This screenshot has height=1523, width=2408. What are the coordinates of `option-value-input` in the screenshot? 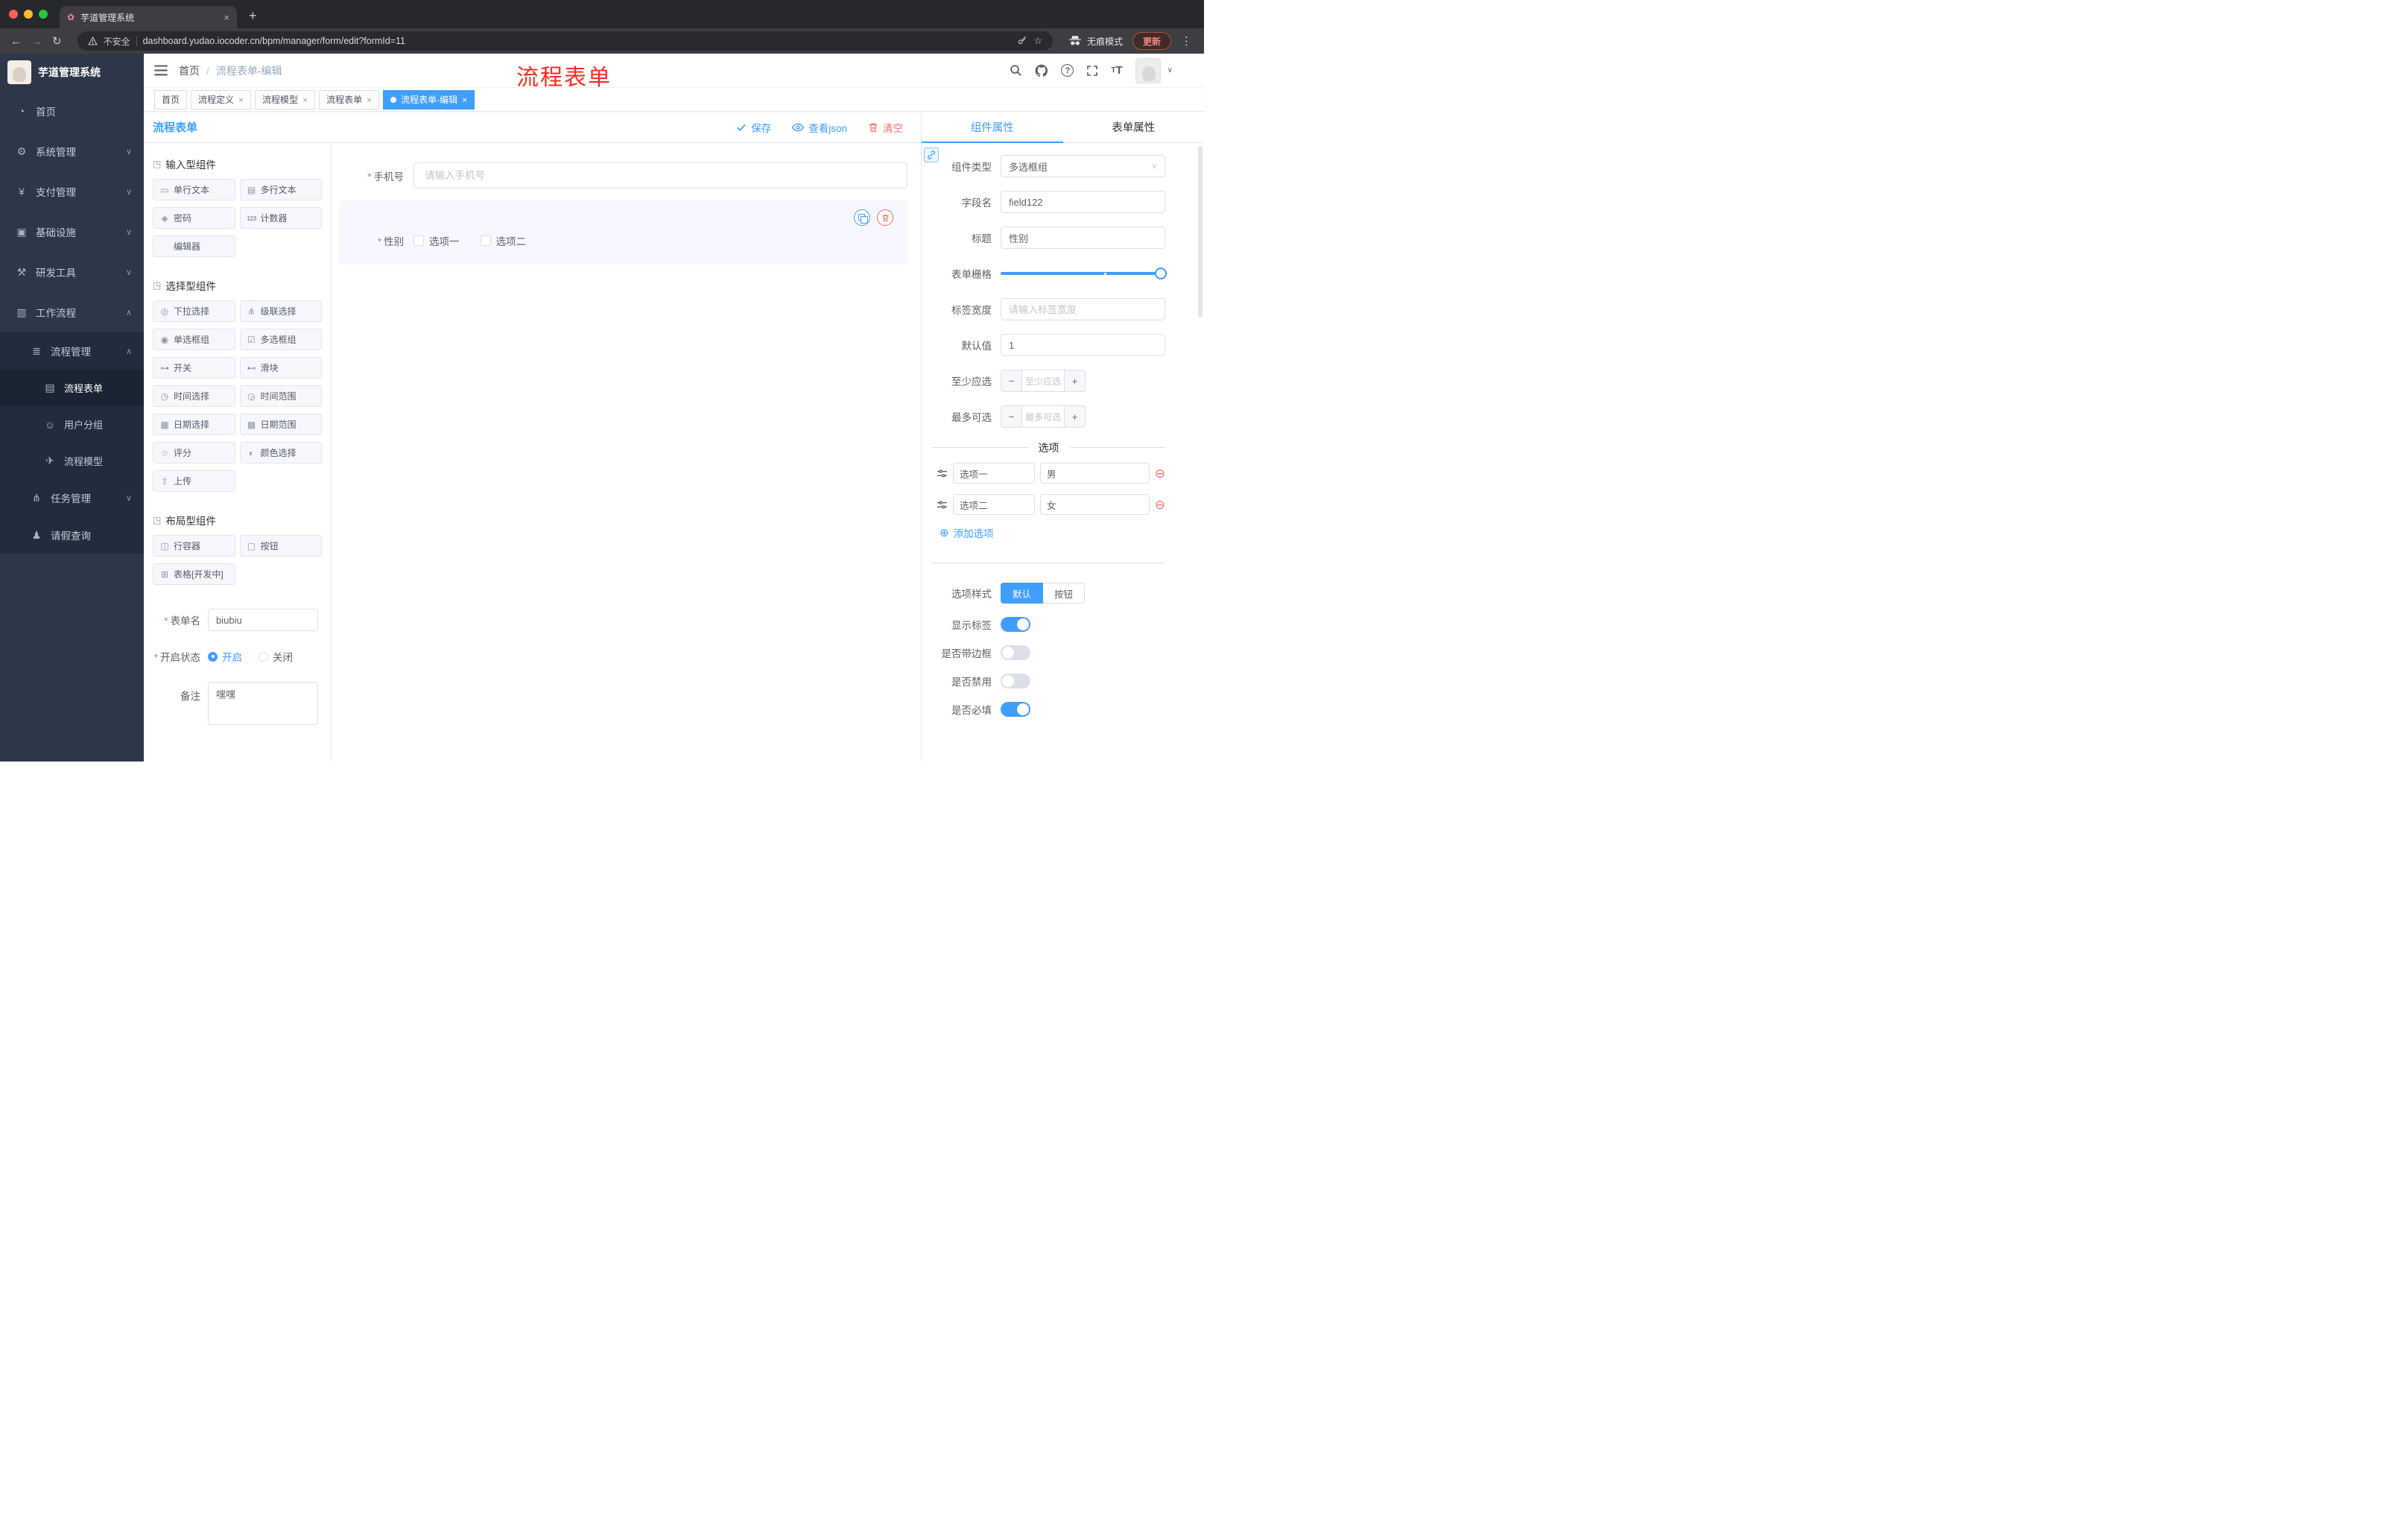 It's located at (1095, 474).